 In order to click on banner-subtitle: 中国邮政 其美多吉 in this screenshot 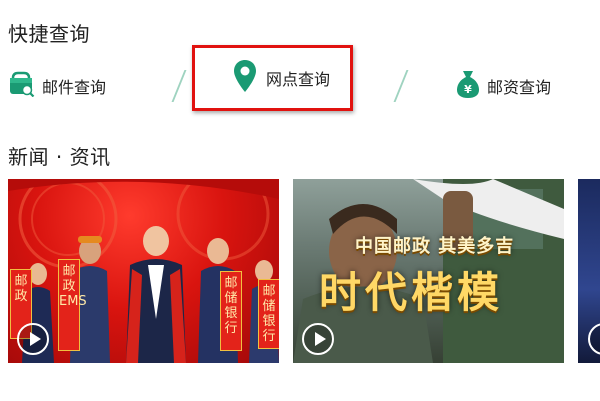, I will do `click(435, 246)`.